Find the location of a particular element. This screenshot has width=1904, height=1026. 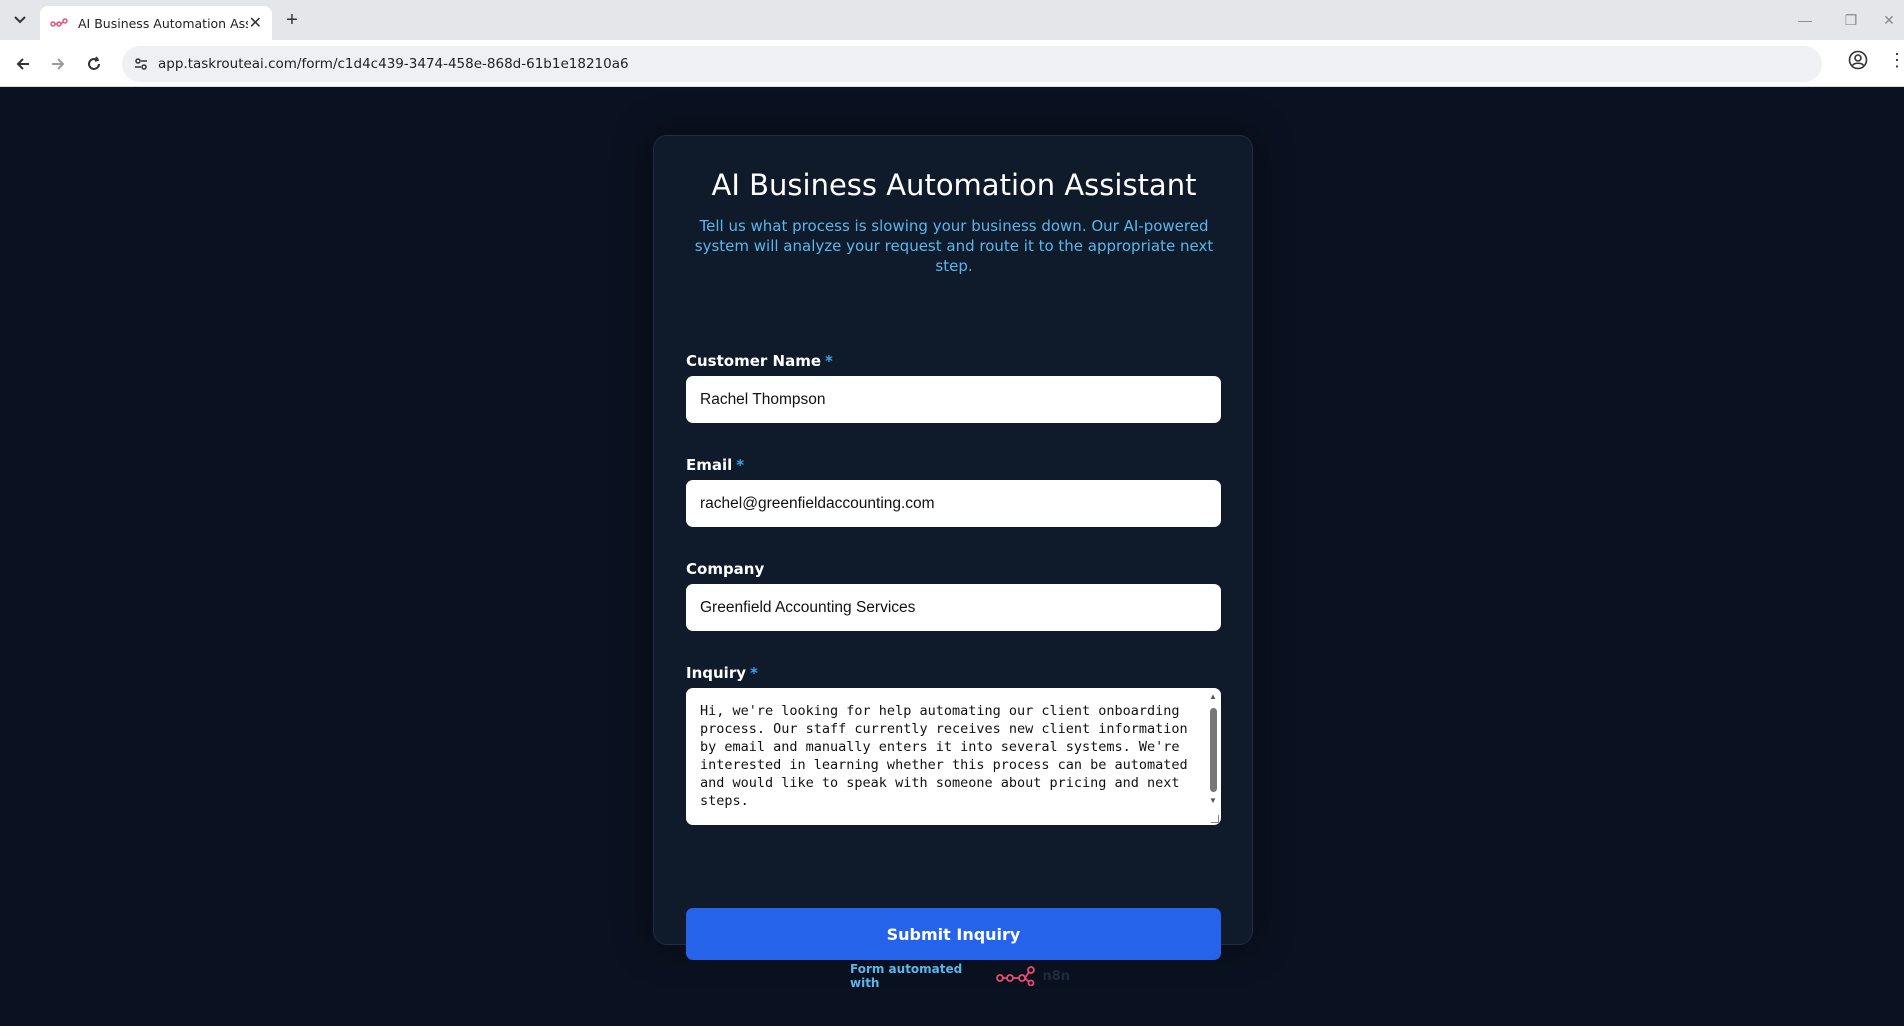

forward-arrow-icon is located at coordinates (58, 64).